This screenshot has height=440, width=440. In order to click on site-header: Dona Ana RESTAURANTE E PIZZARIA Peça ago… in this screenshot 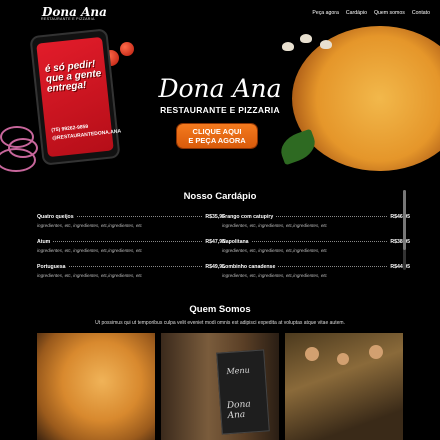, I will do `click(220, 13)`.